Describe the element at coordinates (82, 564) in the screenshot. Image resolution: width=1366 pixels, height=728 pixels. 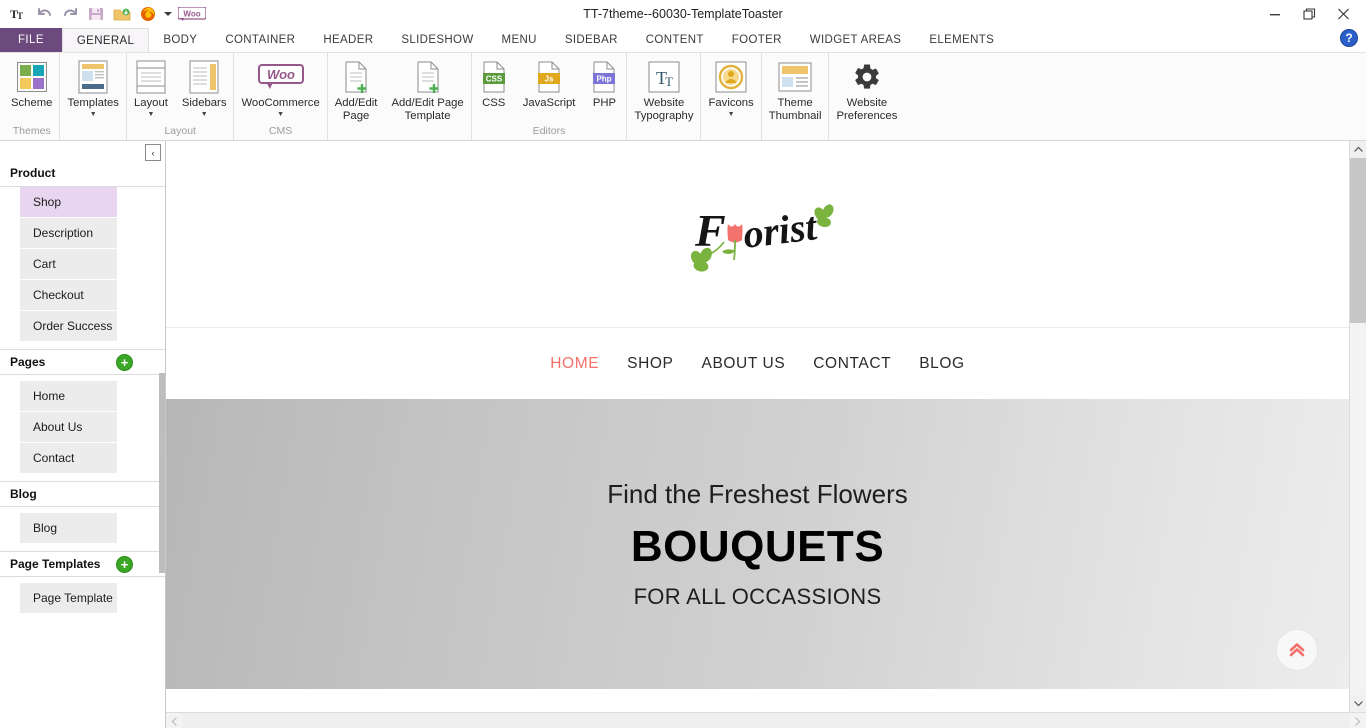
I see `section-header-page-templates: Page Templates +` at that location.